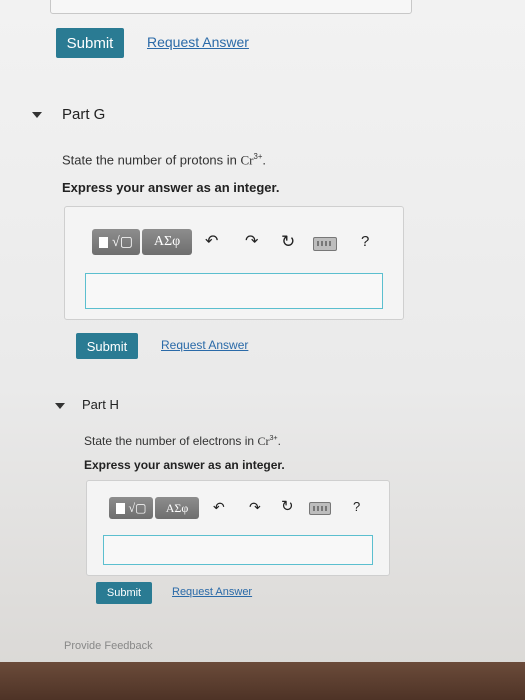 This screenshot has width=525, height=700. I want to click on part-g-title: Part G, so click(83, 114).